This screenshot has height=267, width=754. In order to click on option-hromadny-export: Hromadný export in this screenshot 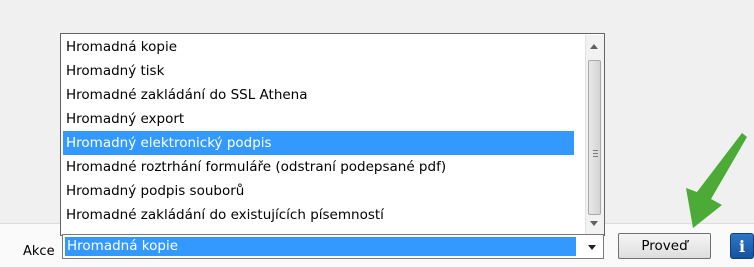, I will do `click(348, 119)`.